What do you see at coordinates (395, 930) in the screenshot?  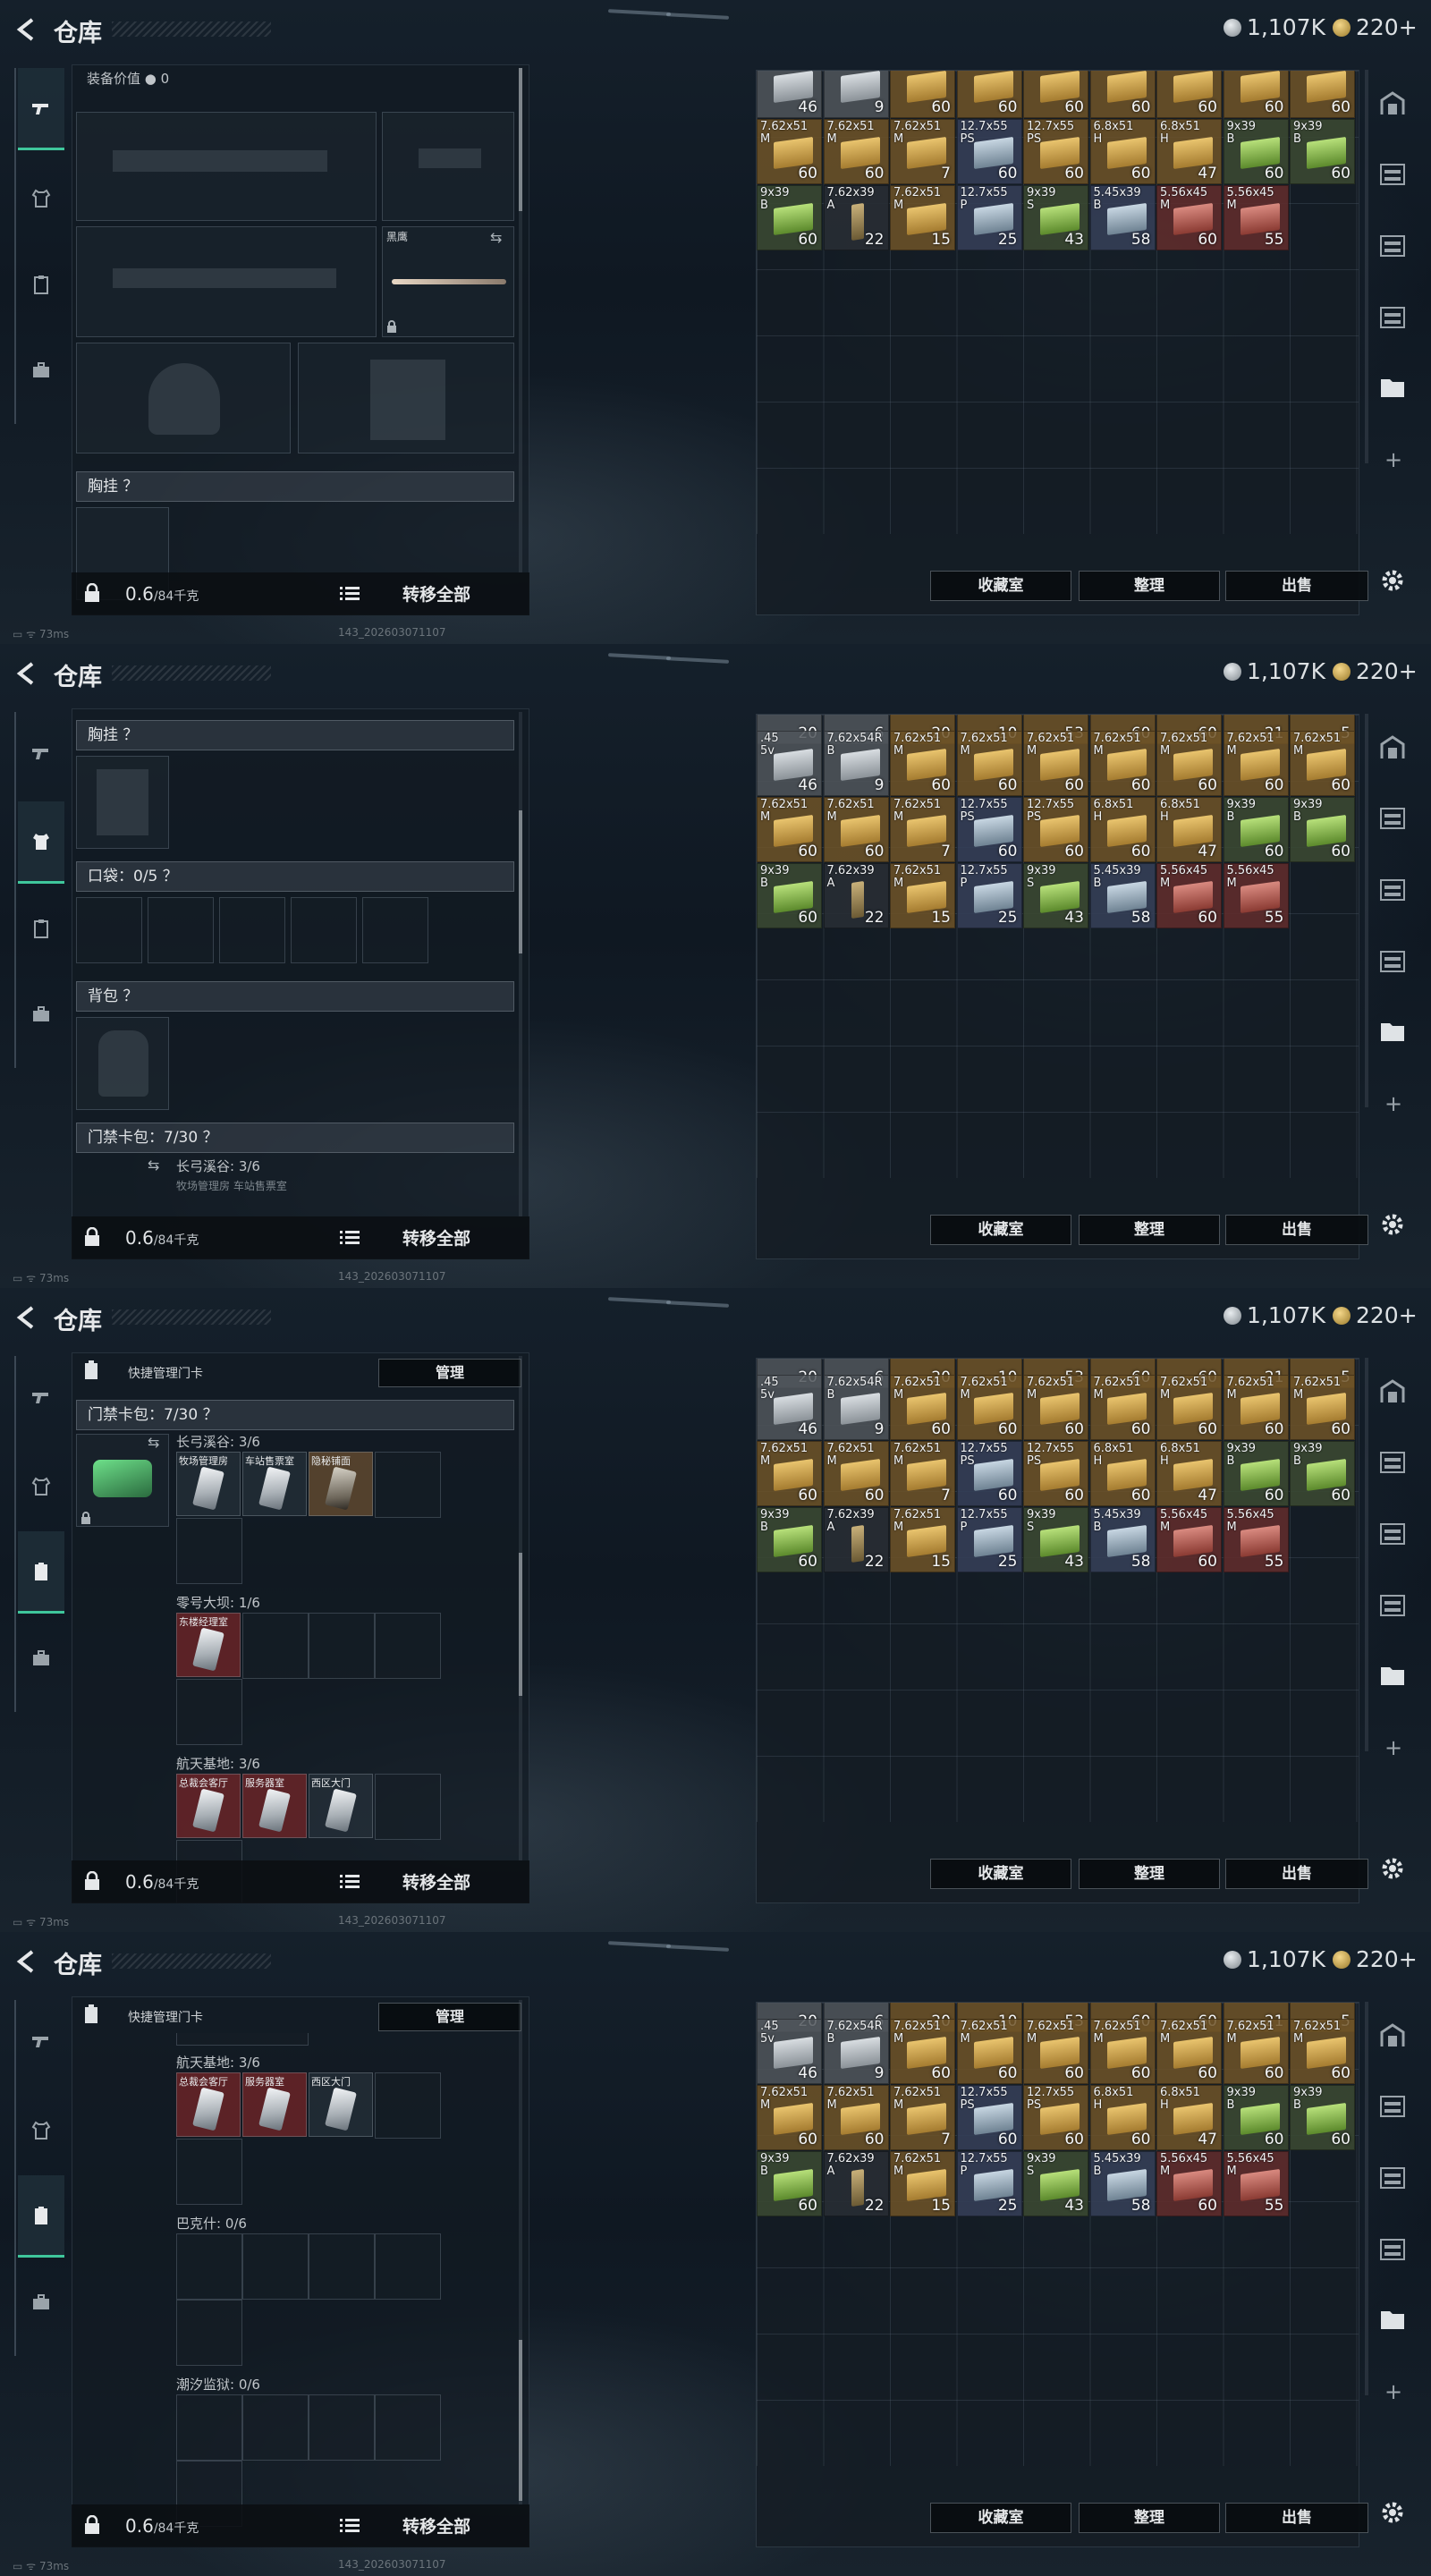 I see `pocket-slot` at bounding box center [395, 930].